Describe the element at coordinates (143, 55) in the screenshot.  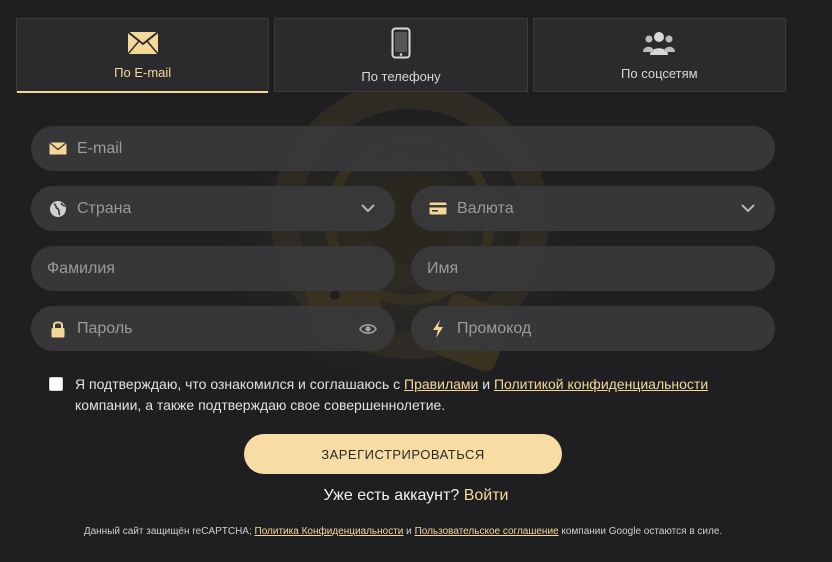
I see `tab-email: По E-mail` at that location.